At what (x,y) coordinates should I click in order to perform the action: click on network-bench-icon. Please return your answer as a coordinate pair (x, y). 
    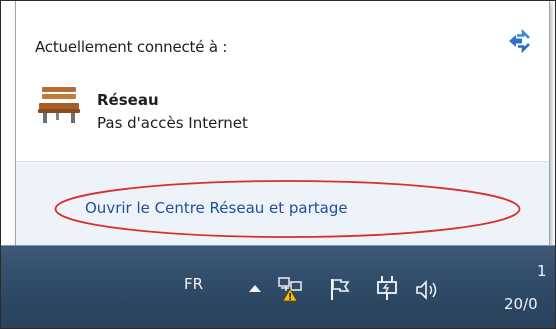
    Looking at the image, I should click on (59, 105).